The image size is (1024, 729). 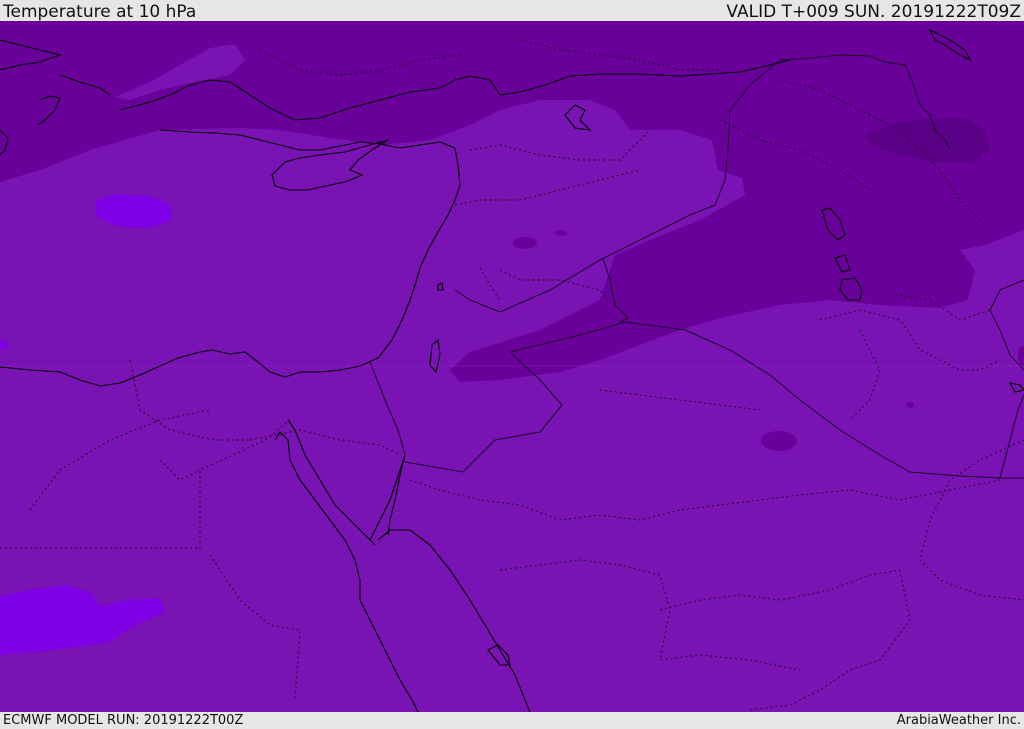 I want to click on valid-time-label: VALID T+009 SUN. 20191222T09Z, so click(x=873, y=12).